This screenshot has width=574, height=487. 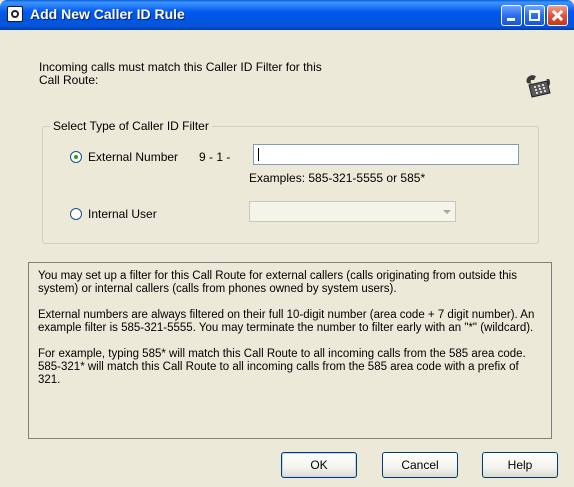 What do you see at coordinates (386, 154) in the screenshot?
I see `external-number-input` at bounding box center [386, 154].